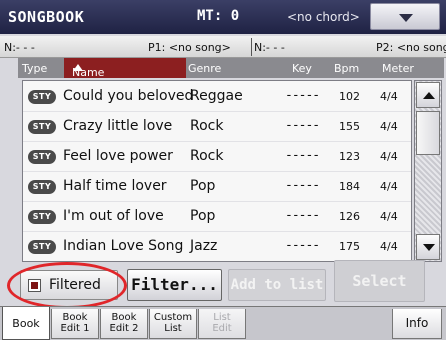 The width and height of the screenshot is (446, 340). I want to click on tab-label-line2: Edit 1, so click(75, 328).